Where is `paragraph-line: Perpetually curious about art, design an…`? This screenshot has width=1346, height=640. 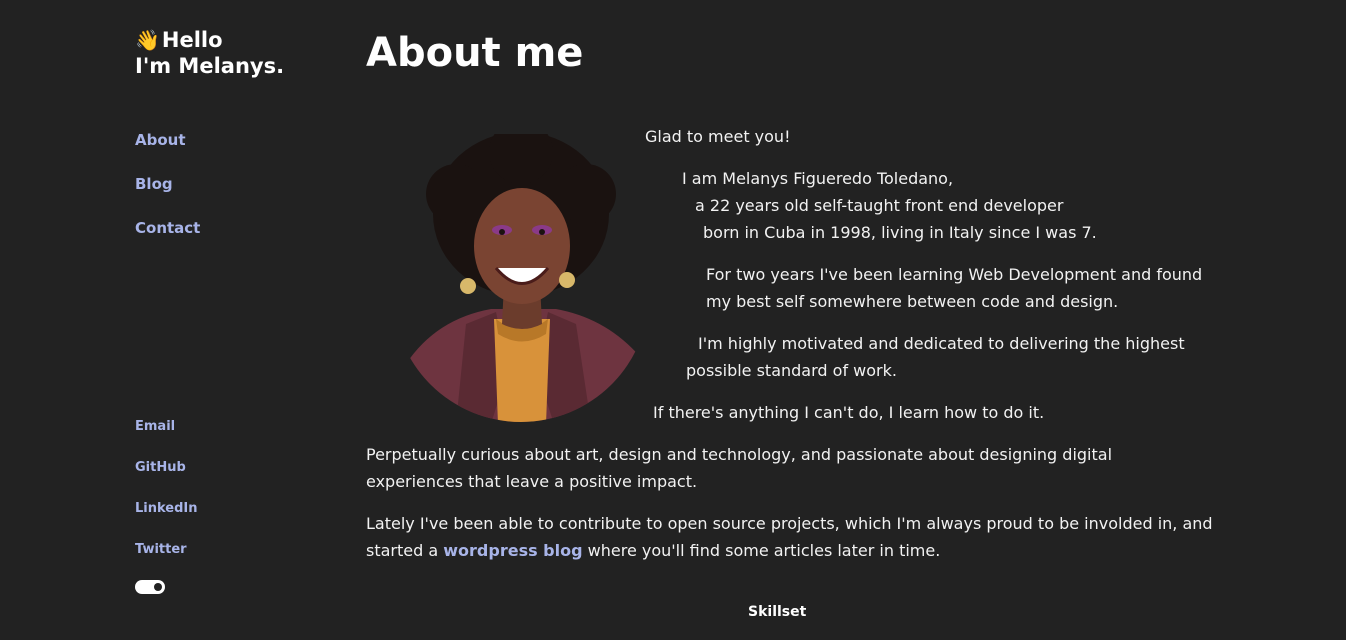 paragraph-line: Perpetually curious about art, design an… is located at coordinates (739, 454).